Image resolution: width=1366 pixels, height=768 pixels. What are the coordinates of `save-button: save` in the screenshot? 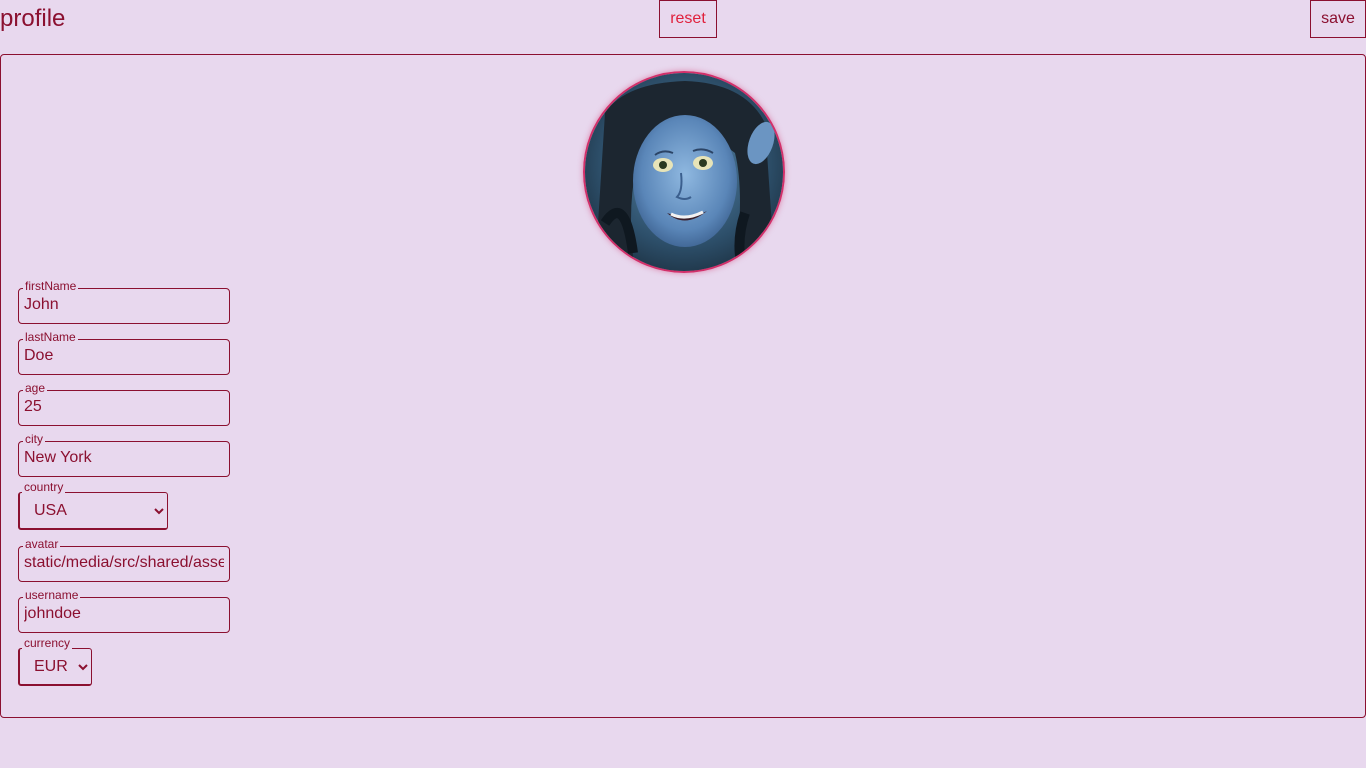 It's located at (1338, 19).